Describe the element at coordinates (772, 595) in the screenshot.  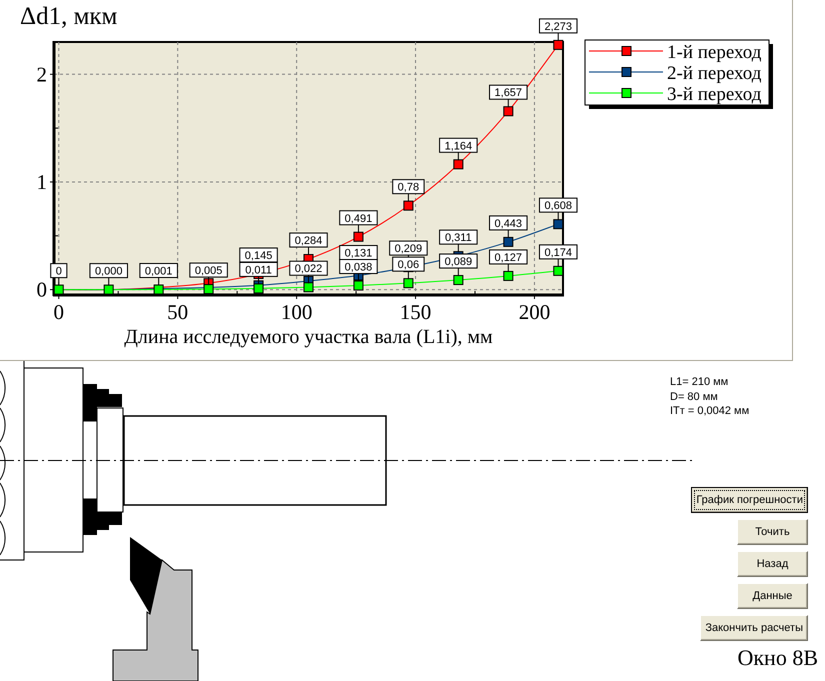
I see `action-button: Данные` at that location.